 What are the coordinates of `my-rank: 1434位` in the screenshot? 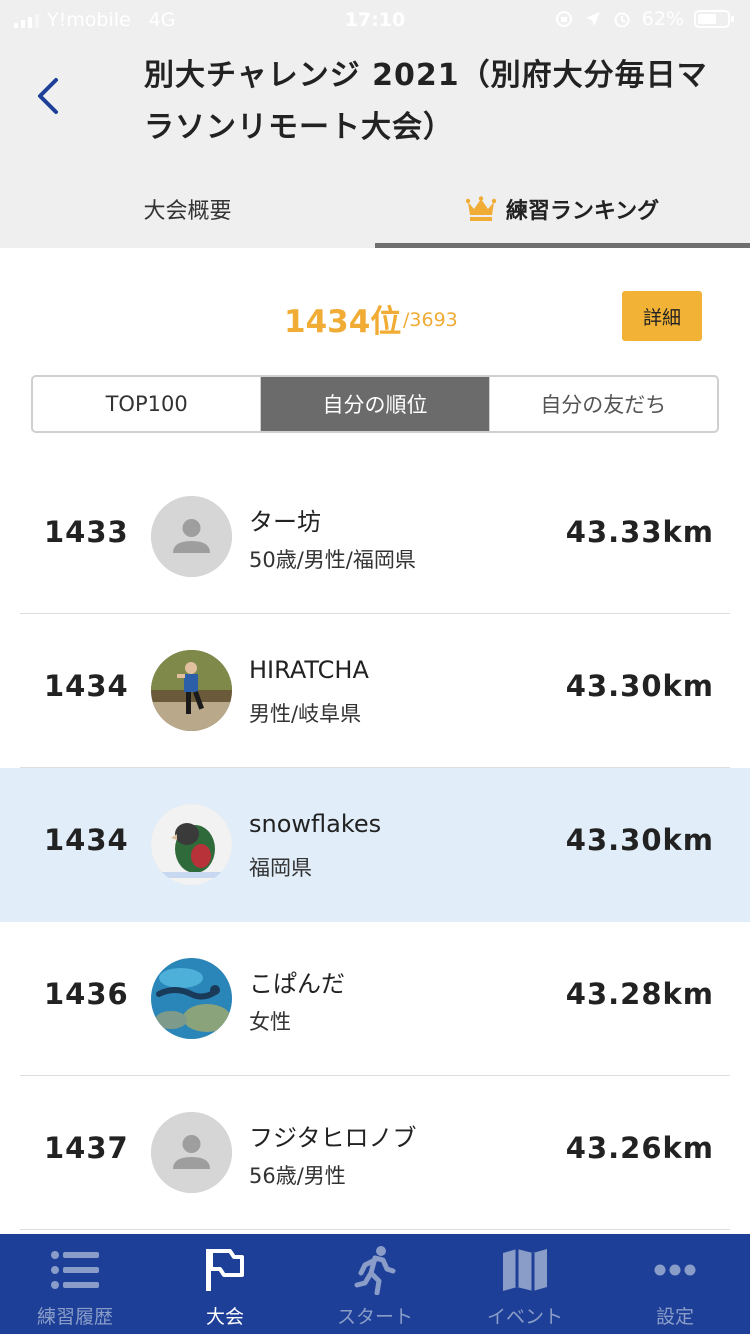 It's located at (343, 322).